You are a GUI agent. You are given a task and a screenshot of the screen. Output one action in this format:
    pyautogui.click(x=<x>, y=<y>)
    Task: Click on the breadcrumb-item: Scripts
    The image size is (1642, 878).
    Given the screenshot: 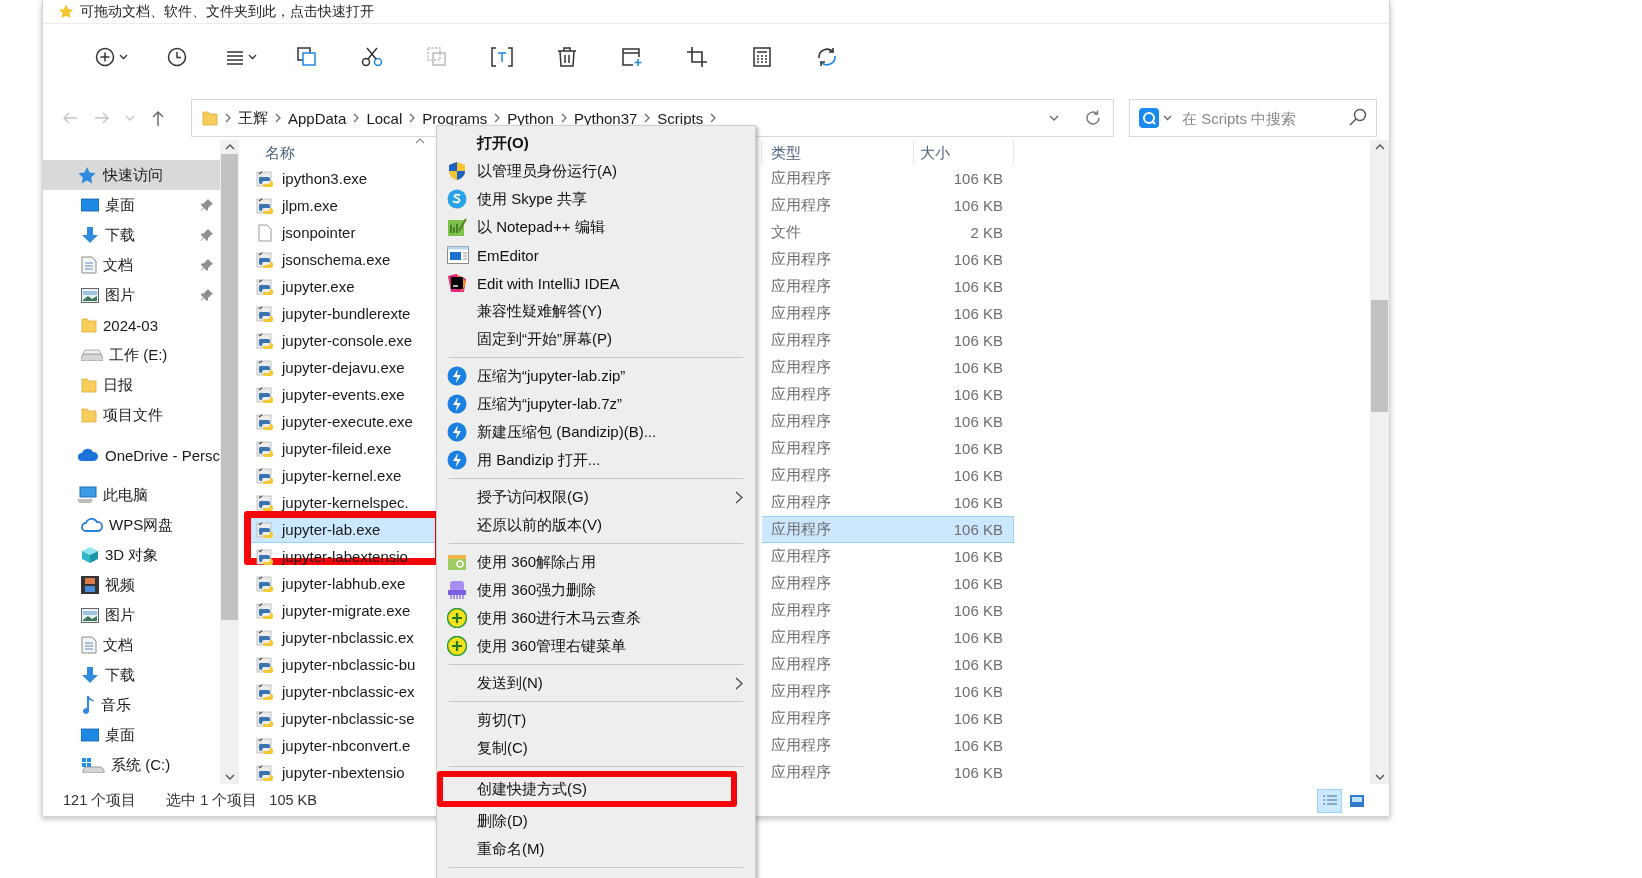 What is the action you would take?
    pyautogui.click(x=680, y=118)
    